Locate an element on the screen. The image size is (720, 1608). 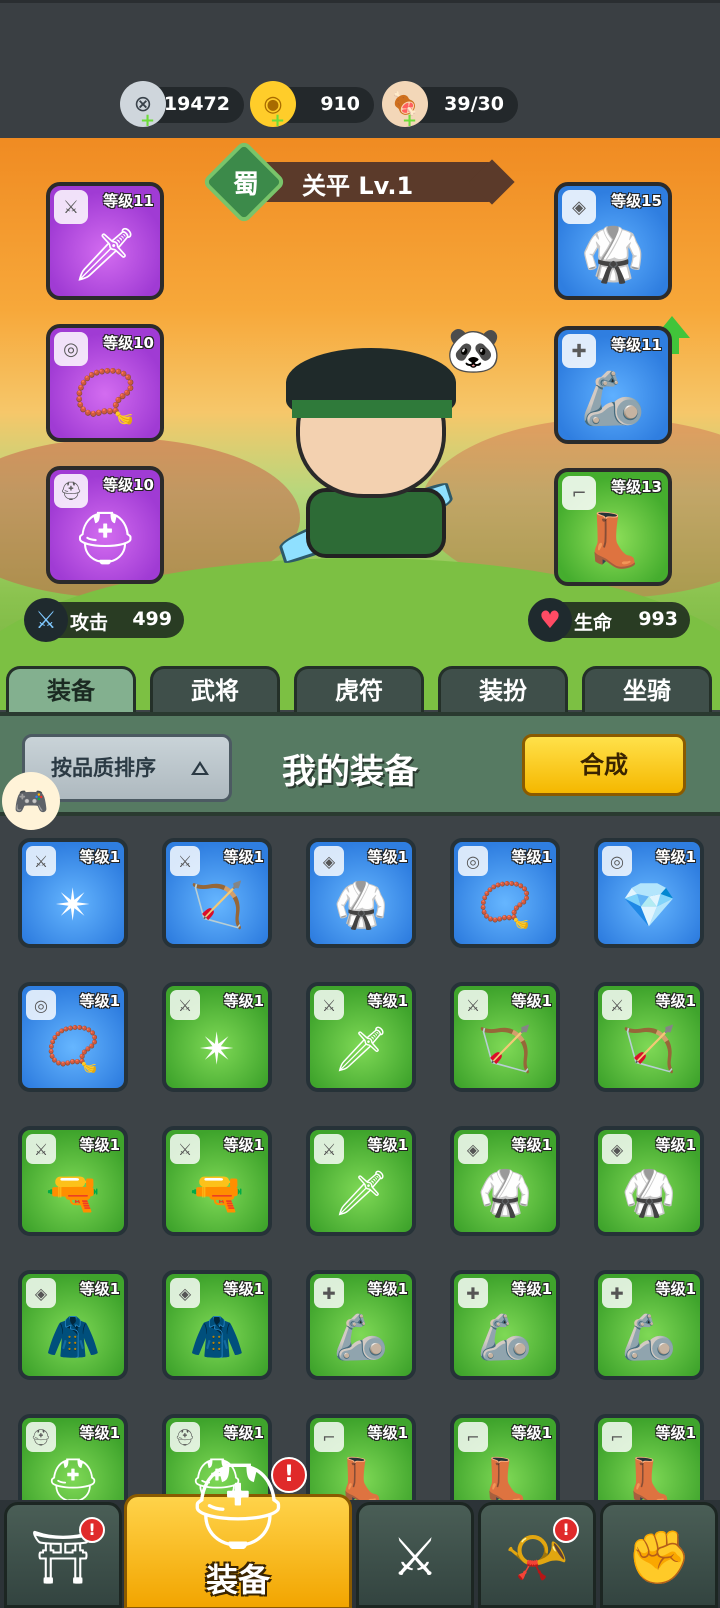
item-art-icon: 🧥 is located at coordinates (217, 1337).